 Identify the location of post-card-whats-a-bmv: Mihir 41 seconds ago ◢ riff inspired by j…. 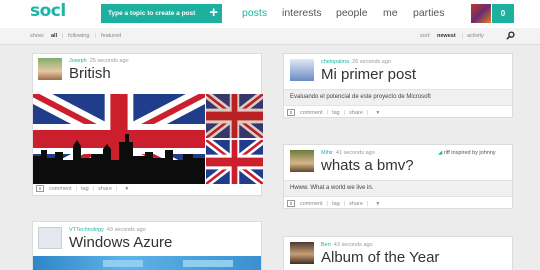
(398, 176).